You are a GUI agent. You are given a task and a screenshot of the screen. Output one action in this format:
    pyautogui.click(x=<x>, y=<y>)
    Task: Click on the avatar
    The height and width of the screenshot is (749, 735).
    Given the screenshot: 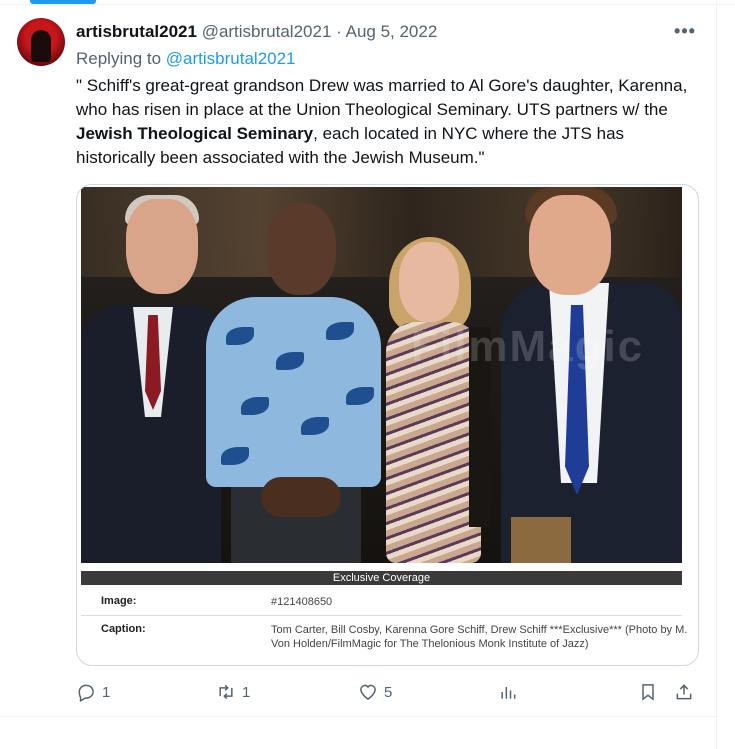 What is the action you would take?
    pyautogui.click(x=41, y=42)
    